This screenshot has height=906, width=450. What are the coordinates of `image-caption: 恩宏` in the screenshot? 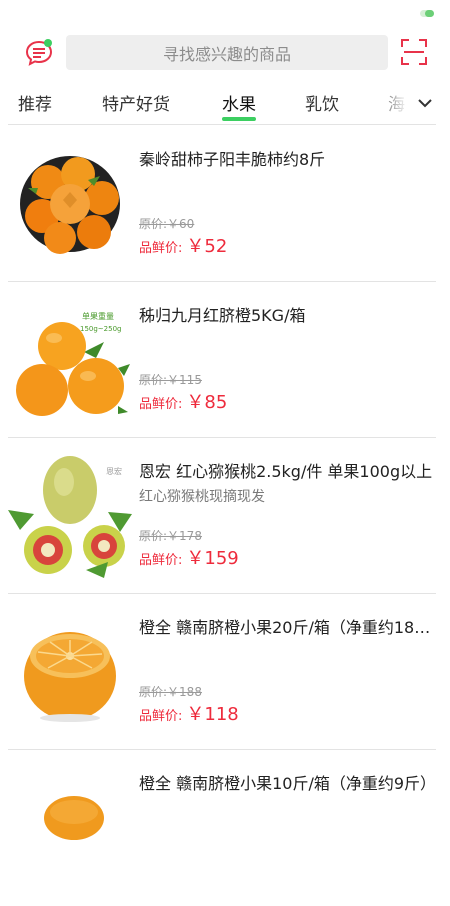 It's located at (114, 471).